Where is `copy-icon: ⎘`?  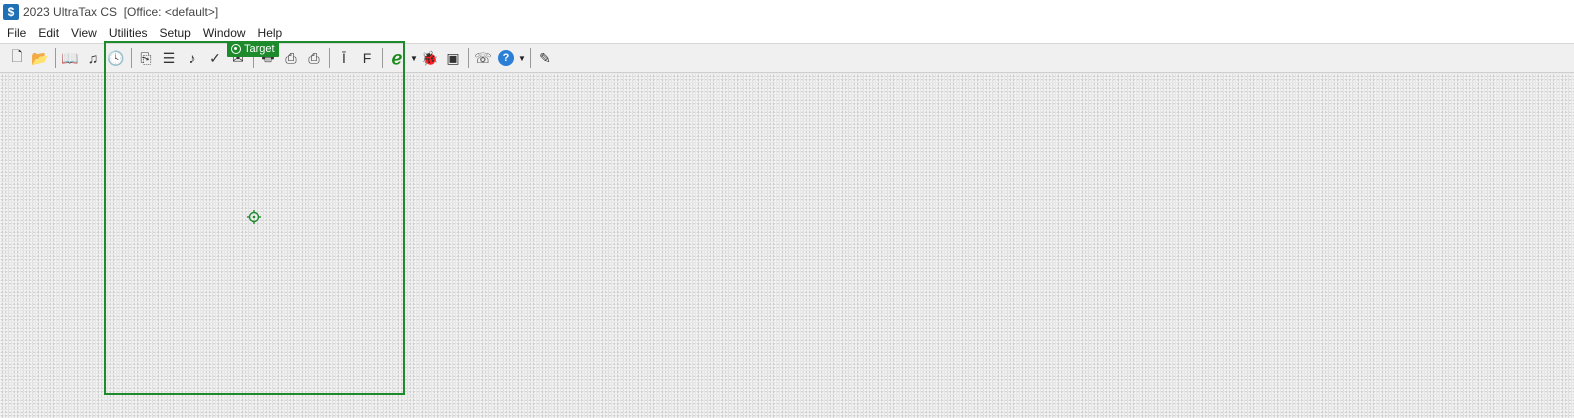
copy-icon: ⎘ is located at coordinates (146, 58).